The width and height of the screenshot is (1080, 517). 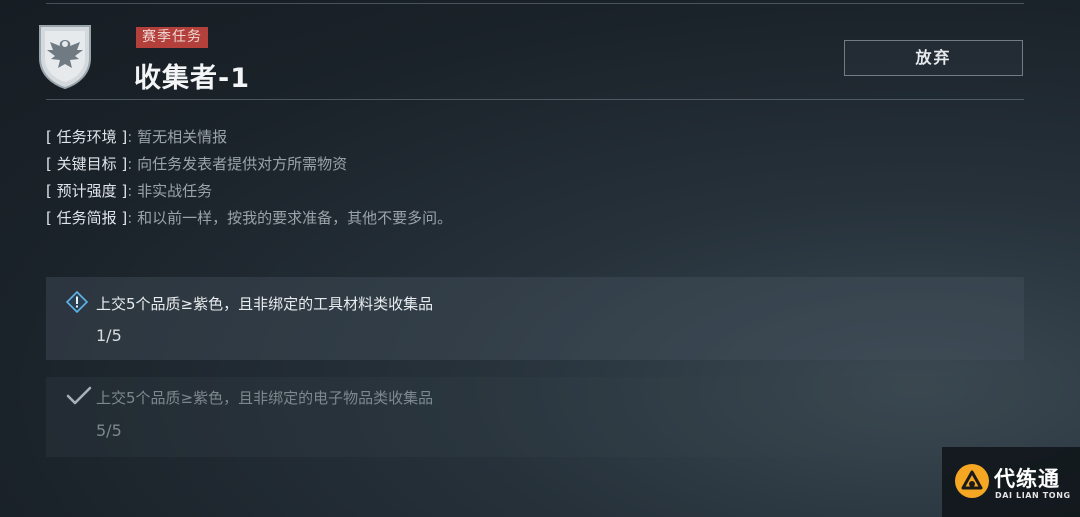 What do you see at coordinates (87, 218) in the screenshot?
I see `info-label: [ 任务简报 ]` at bounding box center [87, 218].